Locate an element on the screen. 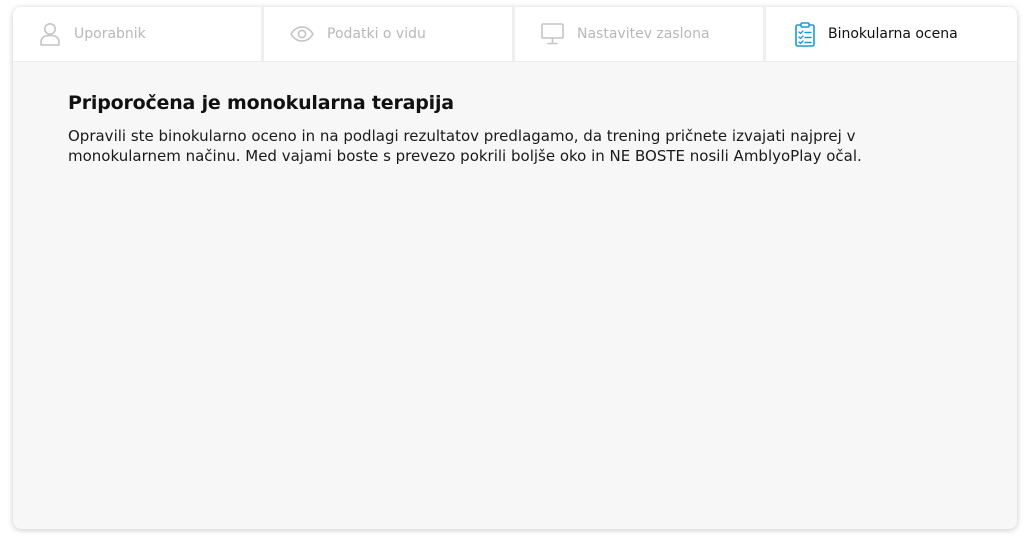  page-title: Priporočena je monokularna terapija is located at coordinates (261, 103).